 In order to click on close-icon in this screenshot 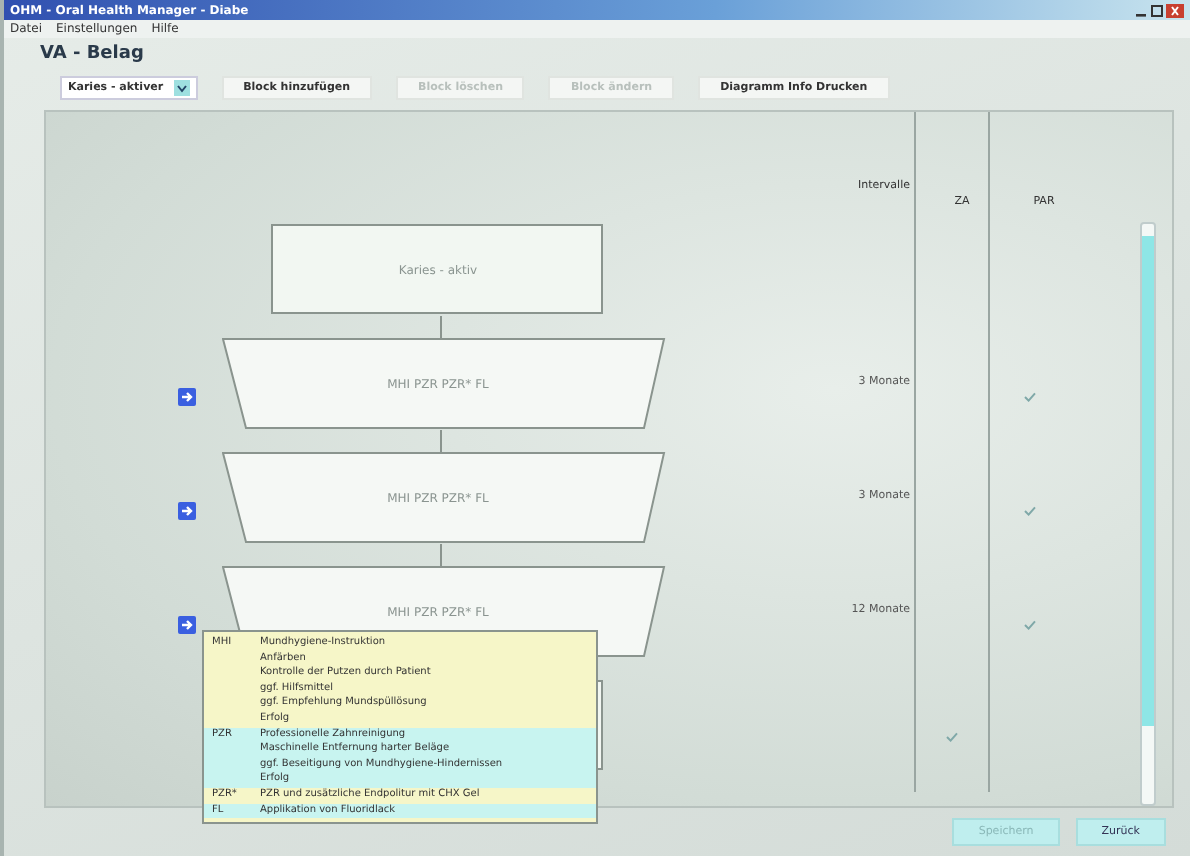, I will do `click(1175, 10)`.